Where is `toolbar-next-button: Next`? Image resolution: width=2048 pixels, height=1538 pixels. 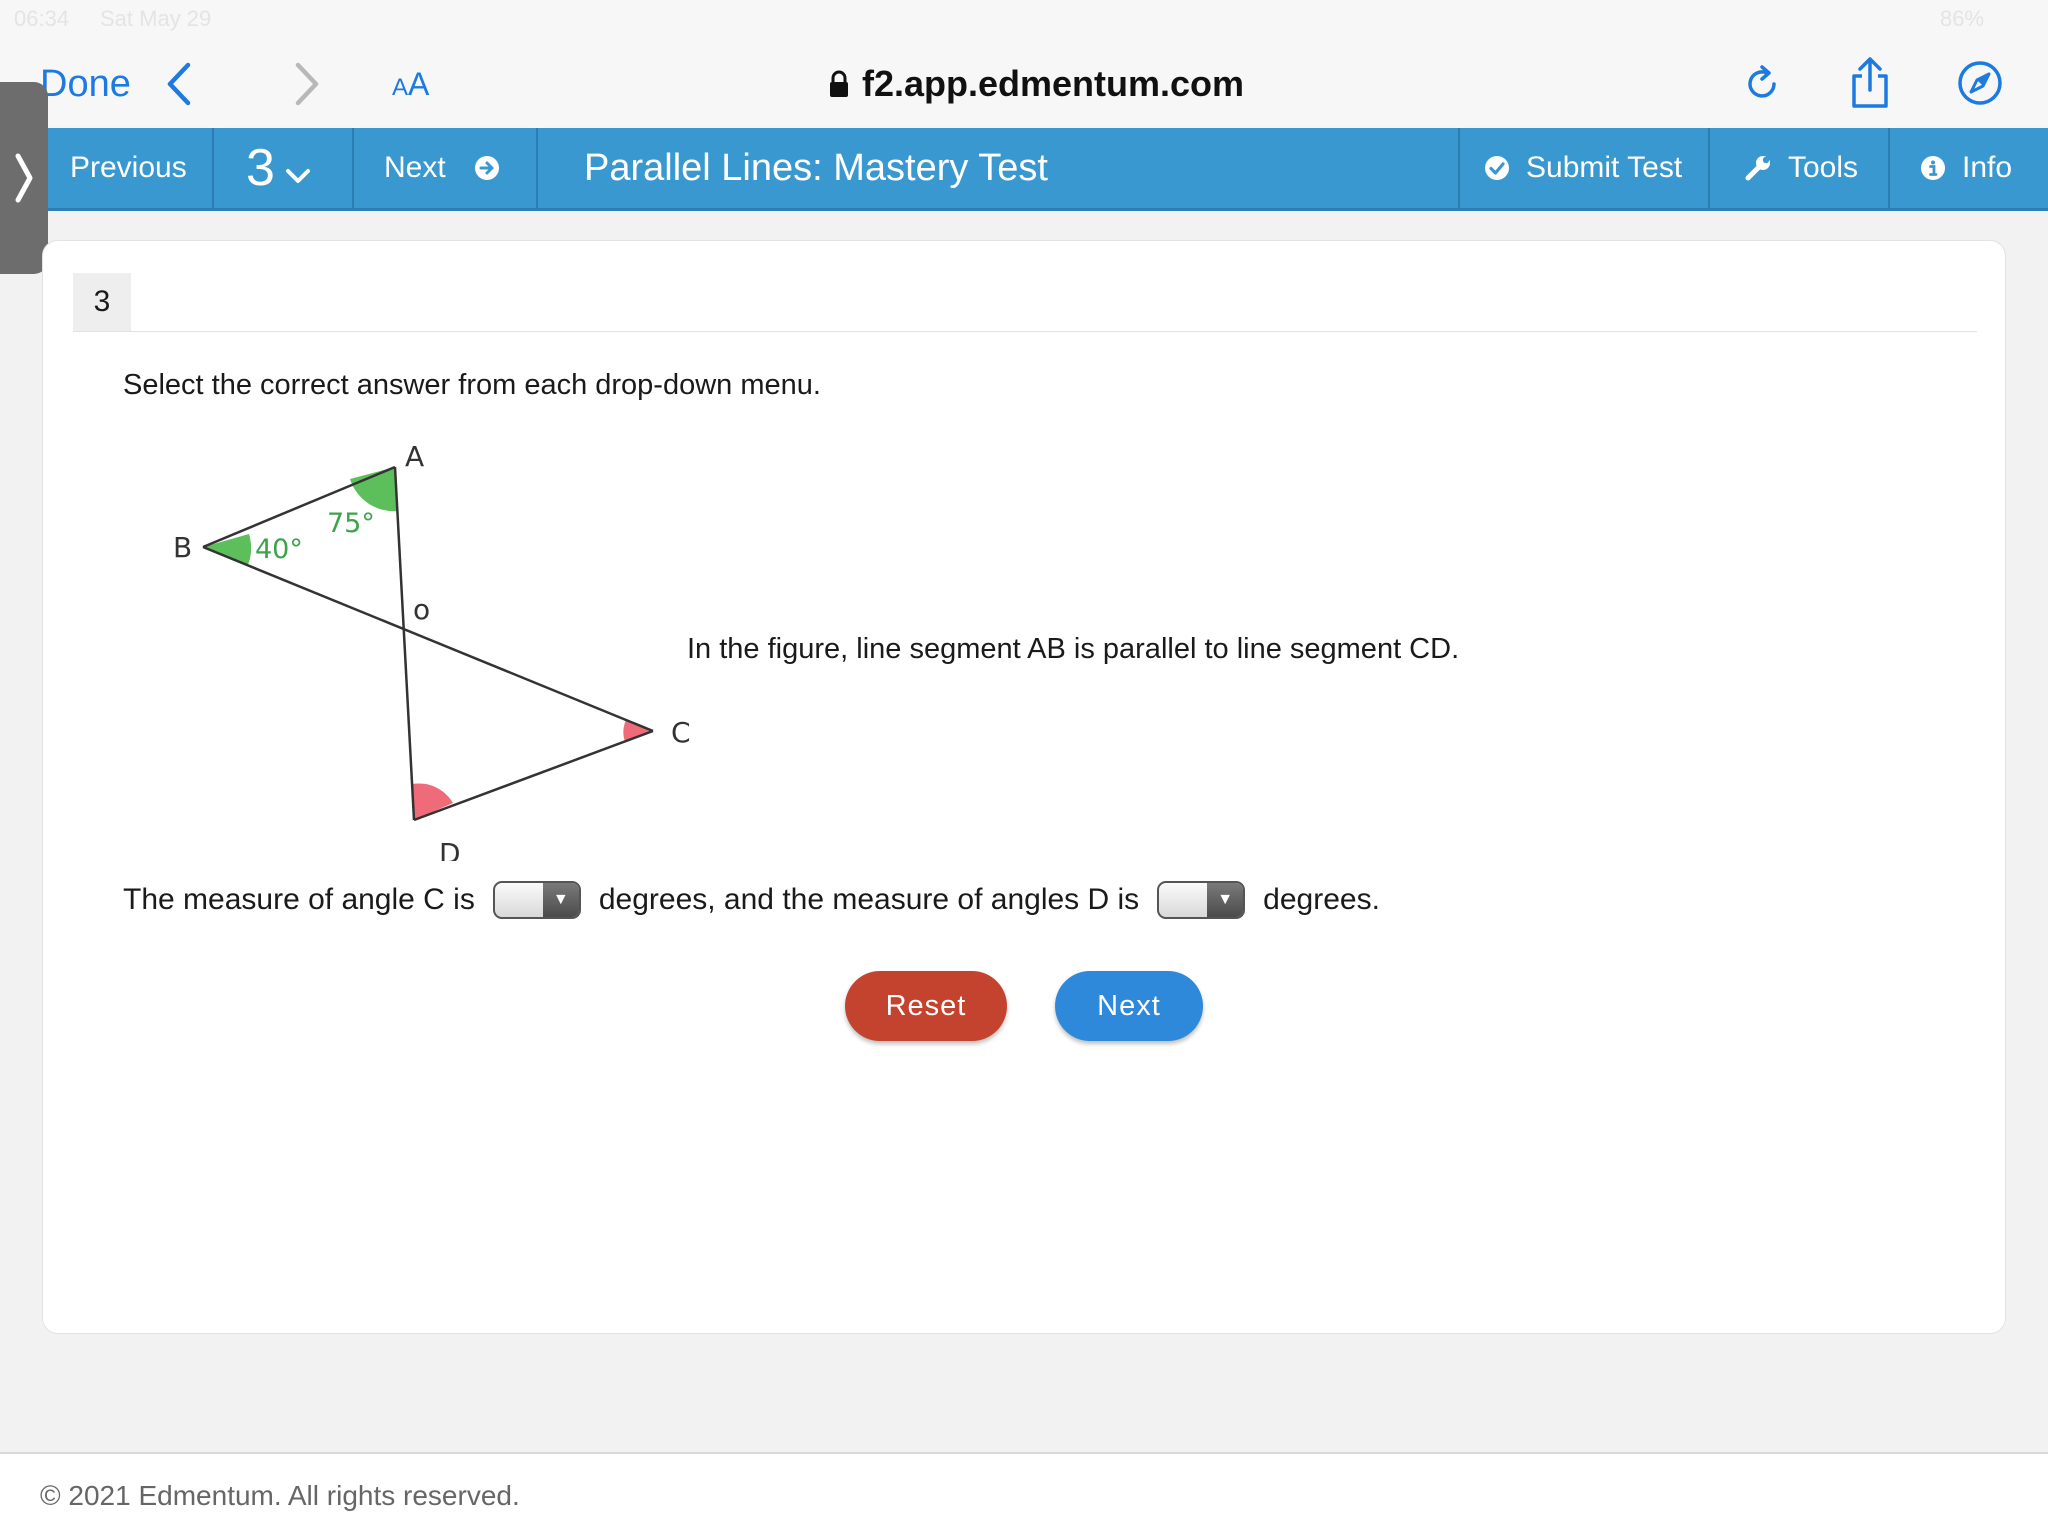 toolbar-next-button: Next is located at coordinates (445, 168).